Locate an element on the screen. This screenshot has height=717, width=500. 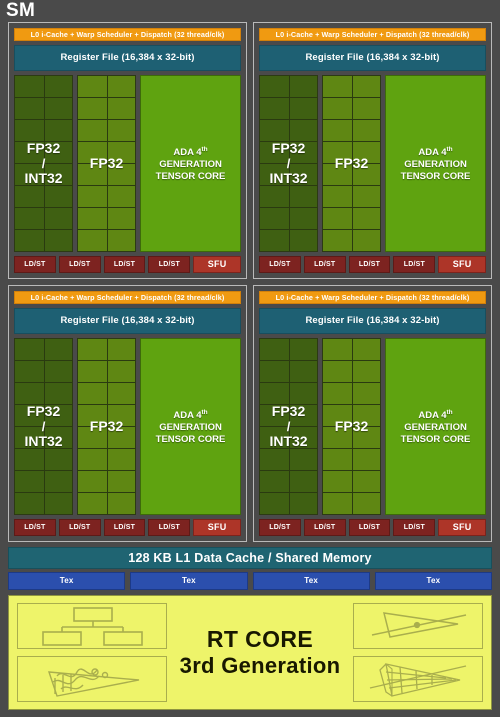
l1-data-cache-bar: 128 KB L1 Data Cache / Shared Memory is located at coordinates (250, 558).